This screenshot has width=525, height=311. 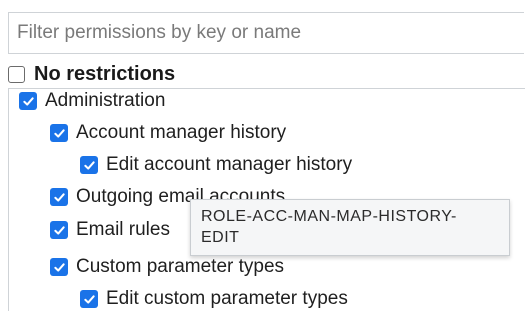 I want to click on tree-item-administration: Administration, so click(x=92, y=101).